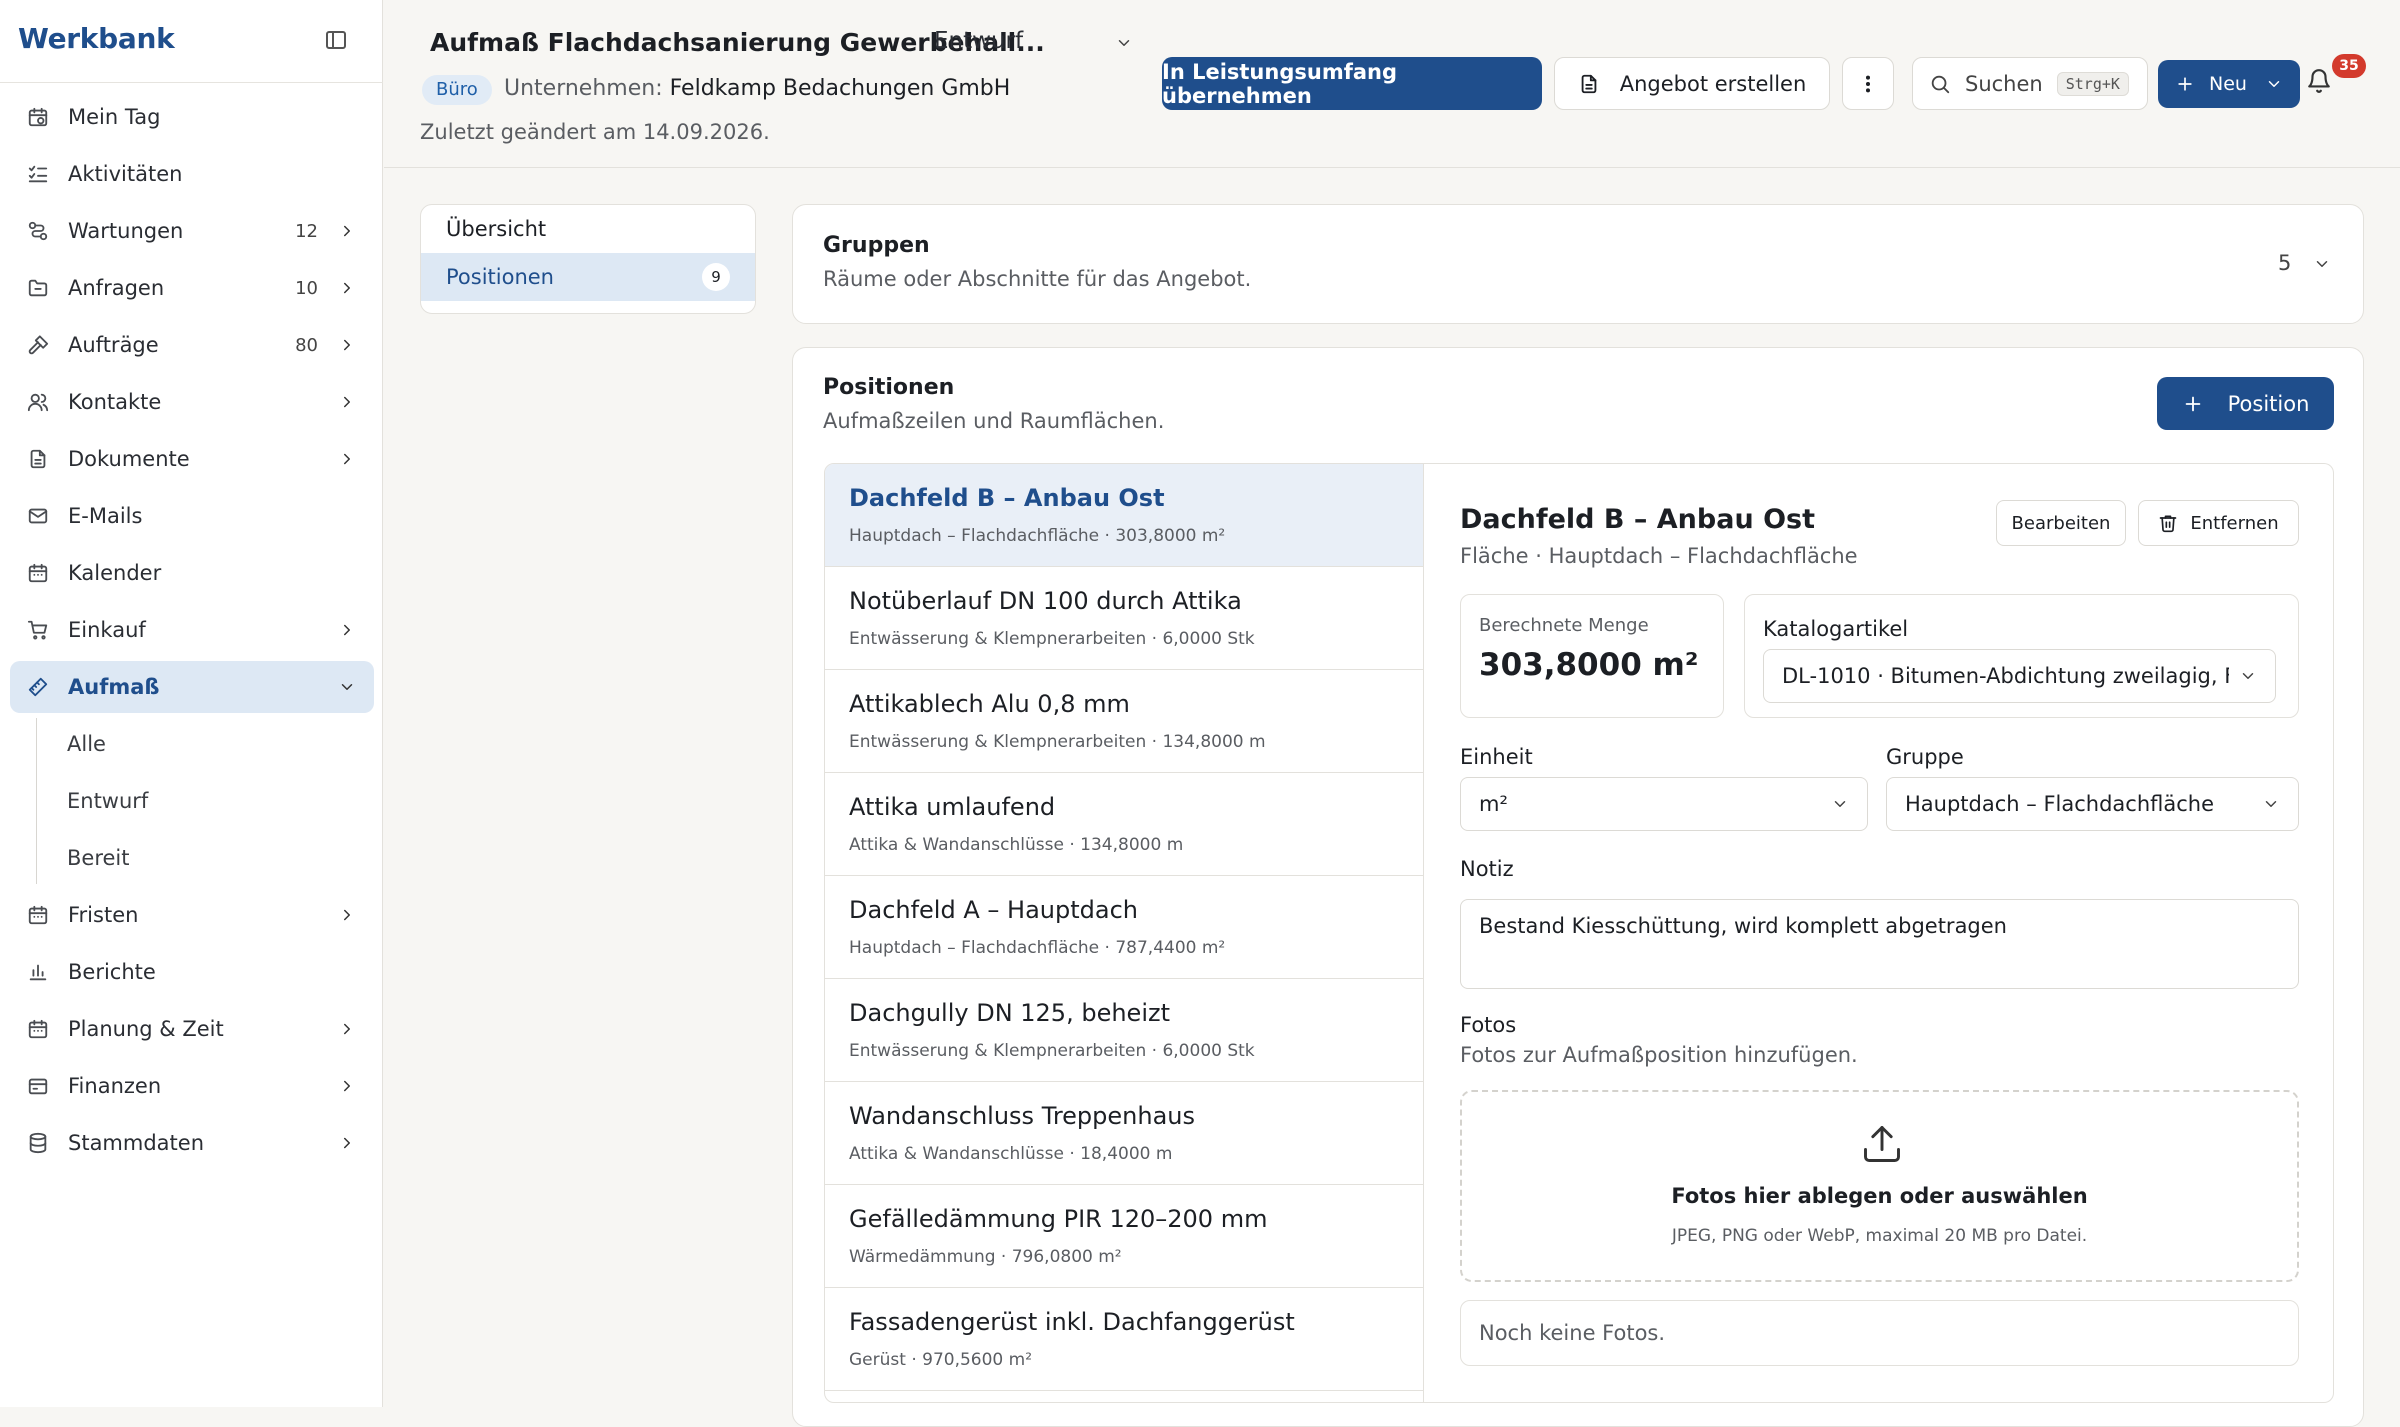 The height and width of the screenshot is (1427, 2400). I want to click on status-select: Entwurf, so click(978, 41).